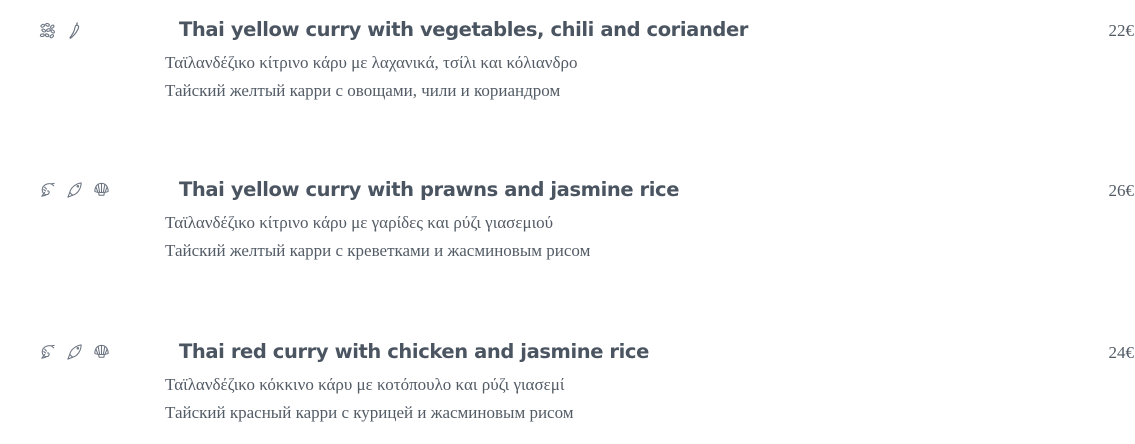 The image size is (1135, 444). Describe the element at coordinates (47, 30) in the screenshot. I see `sesame-icon` at that location.